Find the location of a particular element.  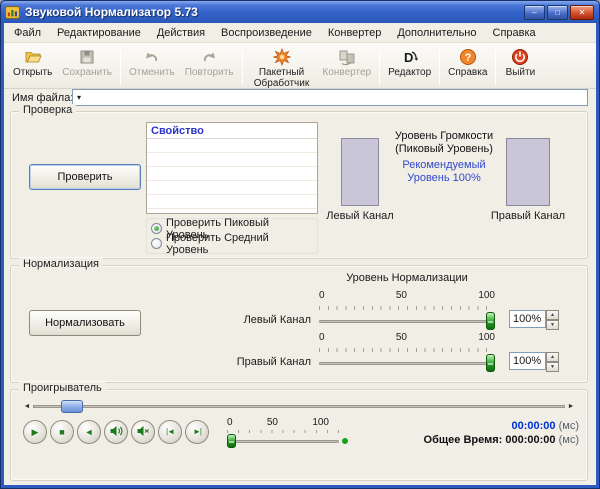

right-channel-slider is located at coordinates (407, 363).